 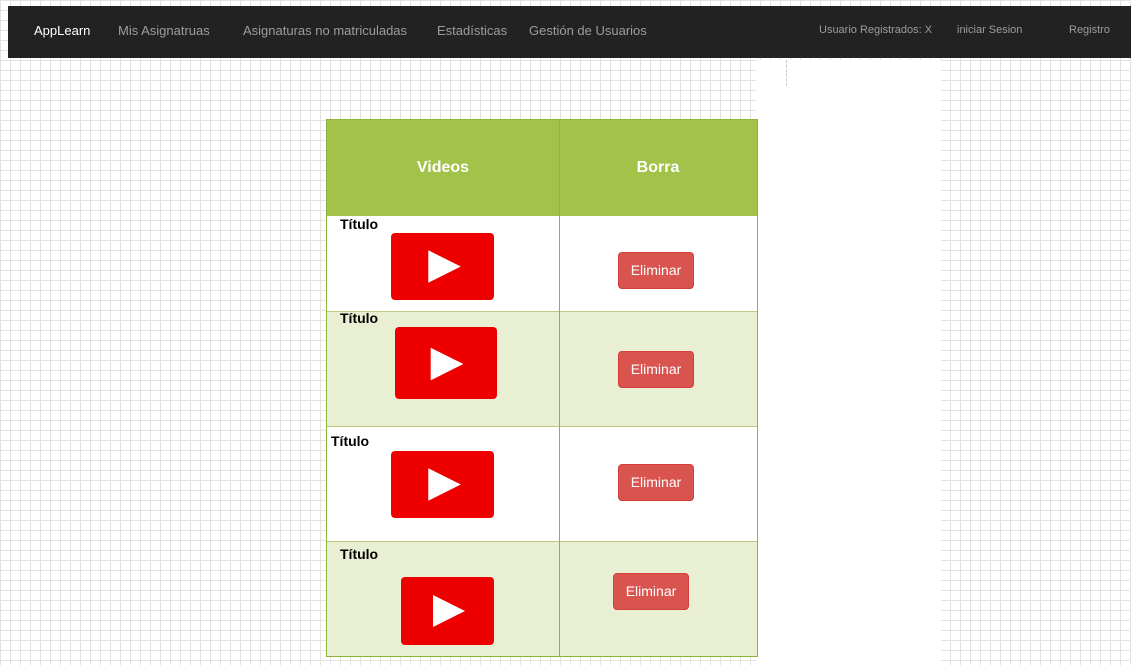 What do you see at coordinates (1089, 30) in the screenshot?
I see `register-link: Registro` at bounding box center [1089, 30].